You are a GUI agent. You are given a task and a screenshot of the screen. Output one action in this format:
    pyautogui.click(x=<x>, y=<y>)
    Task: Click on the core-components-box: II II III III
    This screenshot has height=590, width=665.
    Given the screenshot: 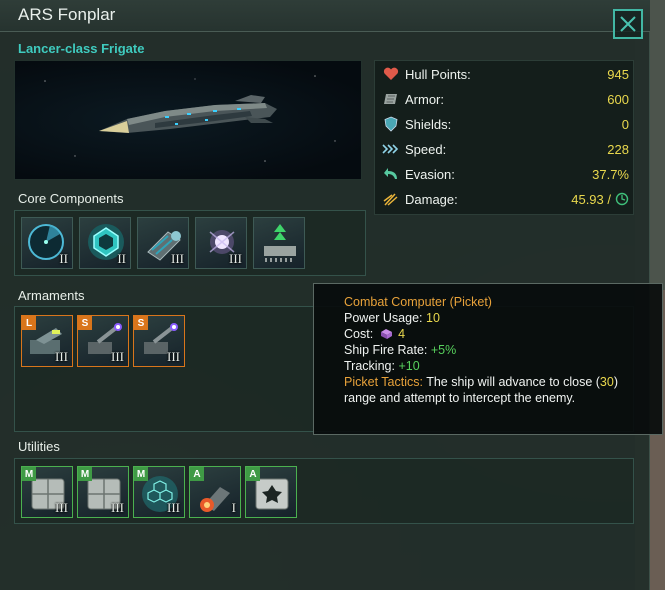 What is the action you would take?
    pyautogui.click(x=190, y=243)
    